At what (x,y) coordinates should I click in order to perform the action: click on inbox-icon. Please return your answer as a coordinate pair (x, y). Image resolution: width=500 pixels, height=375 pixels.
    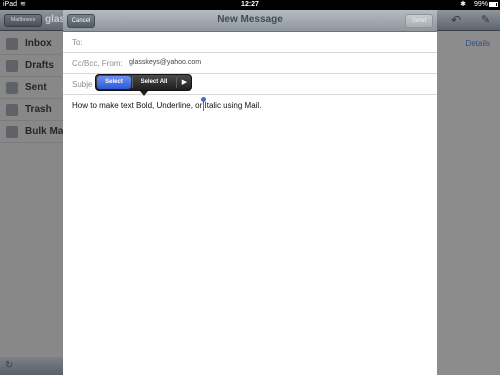
    Looking at the image, I should click on (12, 44).